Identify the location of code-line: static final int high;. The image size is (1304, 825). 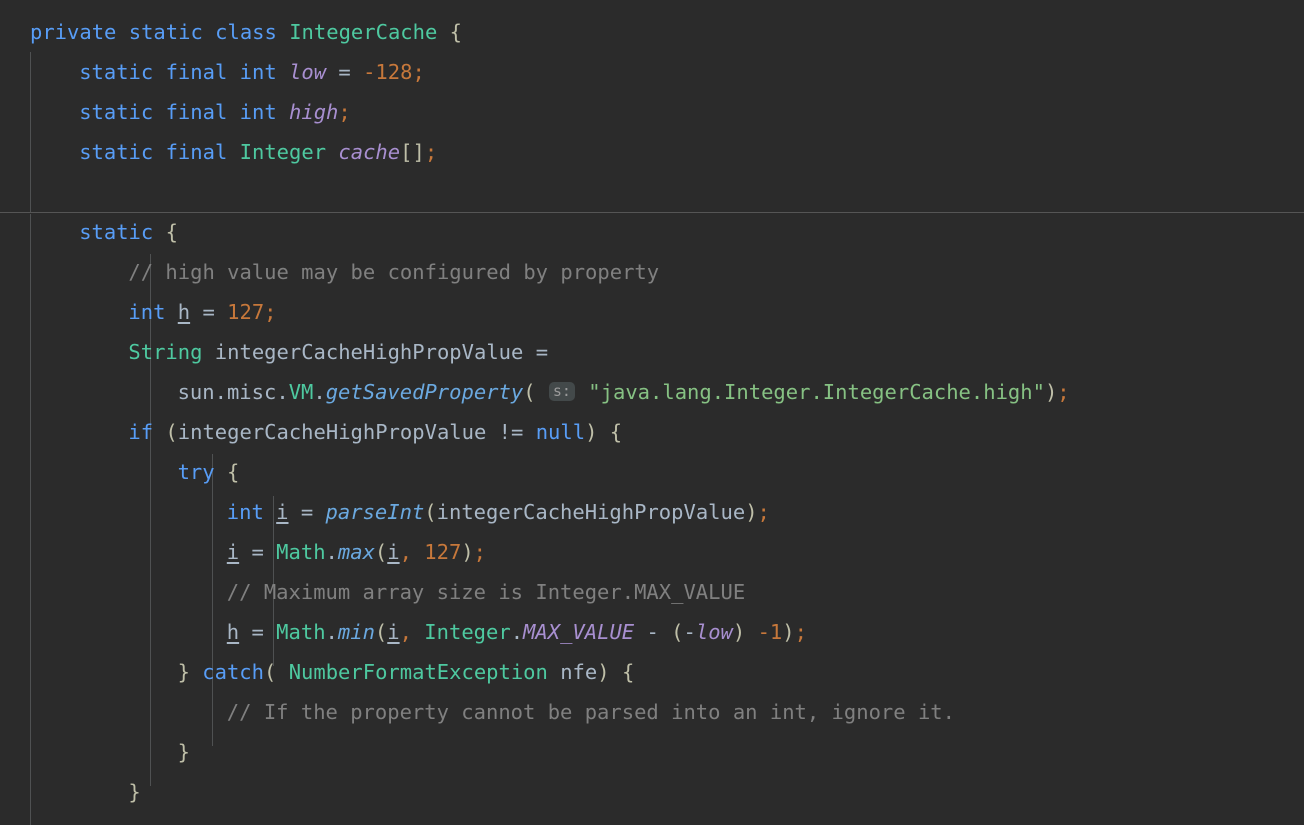
(215, 112).